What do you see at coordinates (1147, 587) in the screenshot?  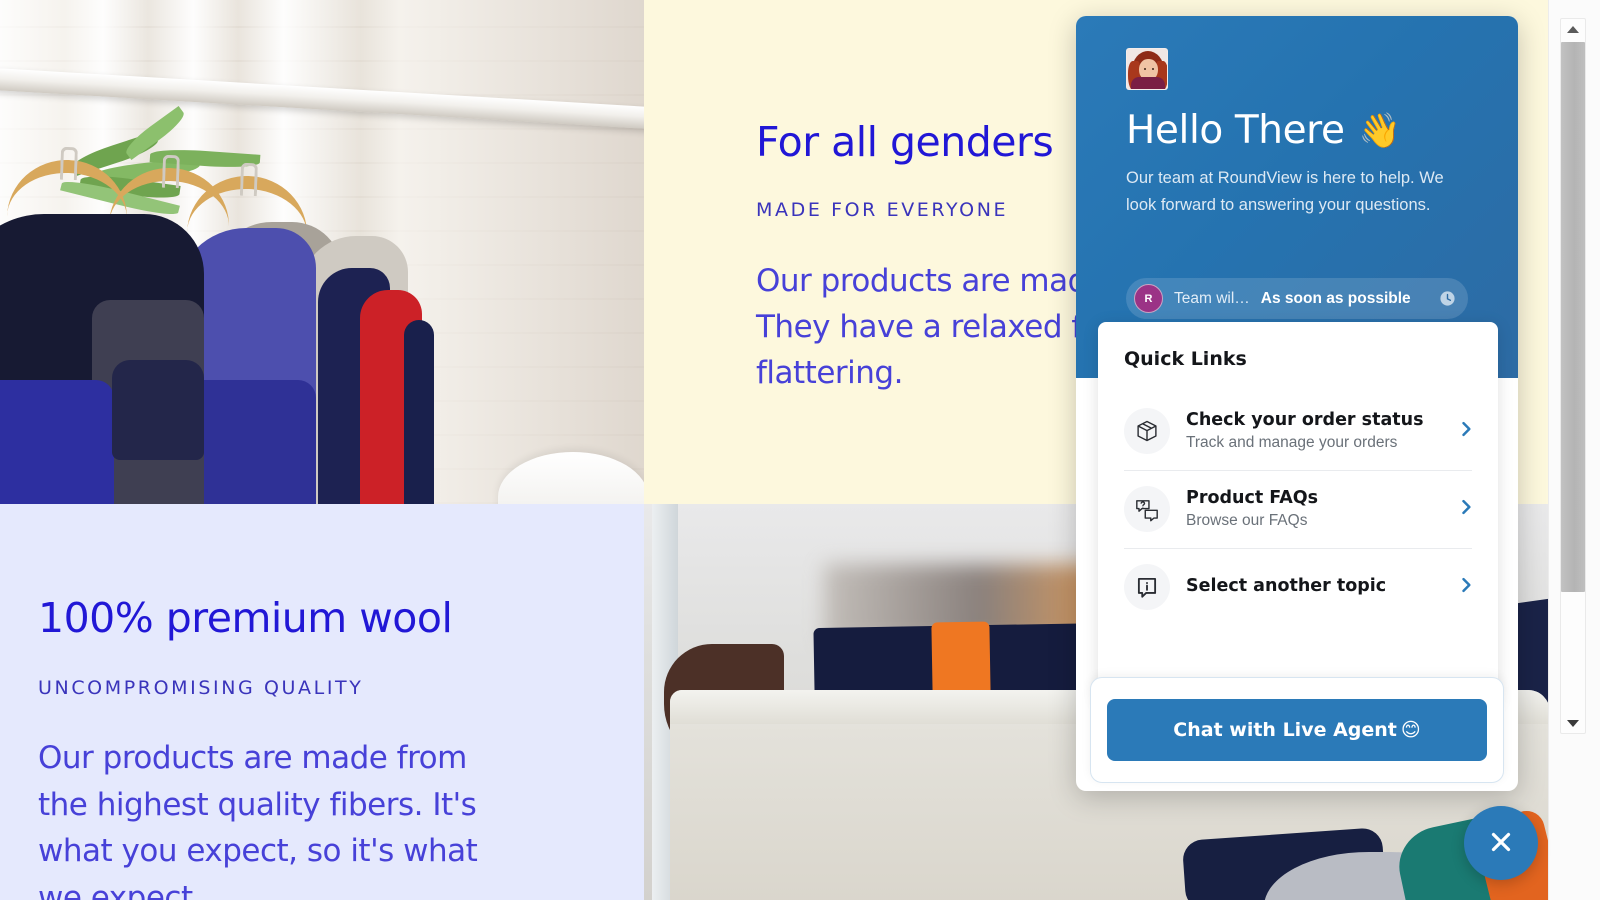 I see `info-chat-icon` at bounding box center [1147, 587].